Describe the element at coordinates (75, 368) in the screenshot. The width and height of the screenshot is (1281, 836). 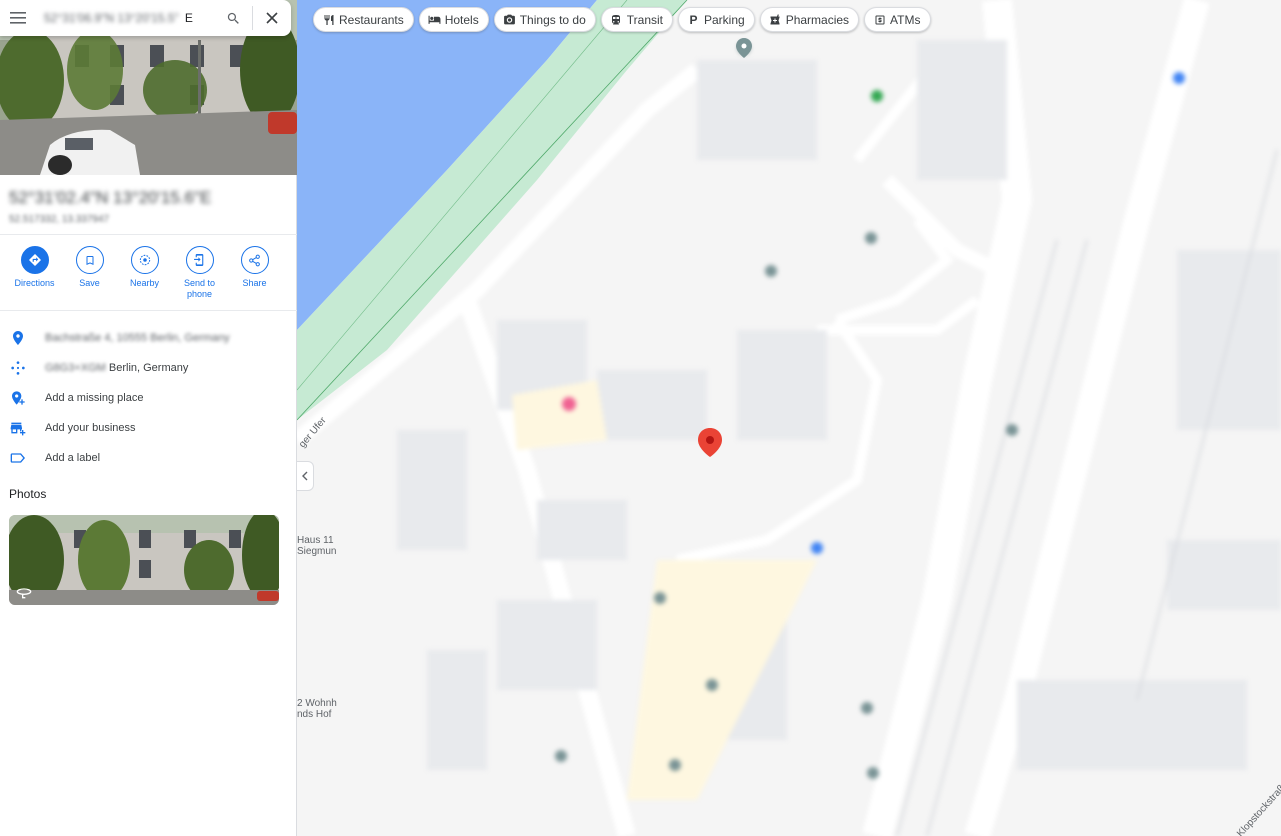
I see `plus-code-obscured: G8G3+XGM` at that location.